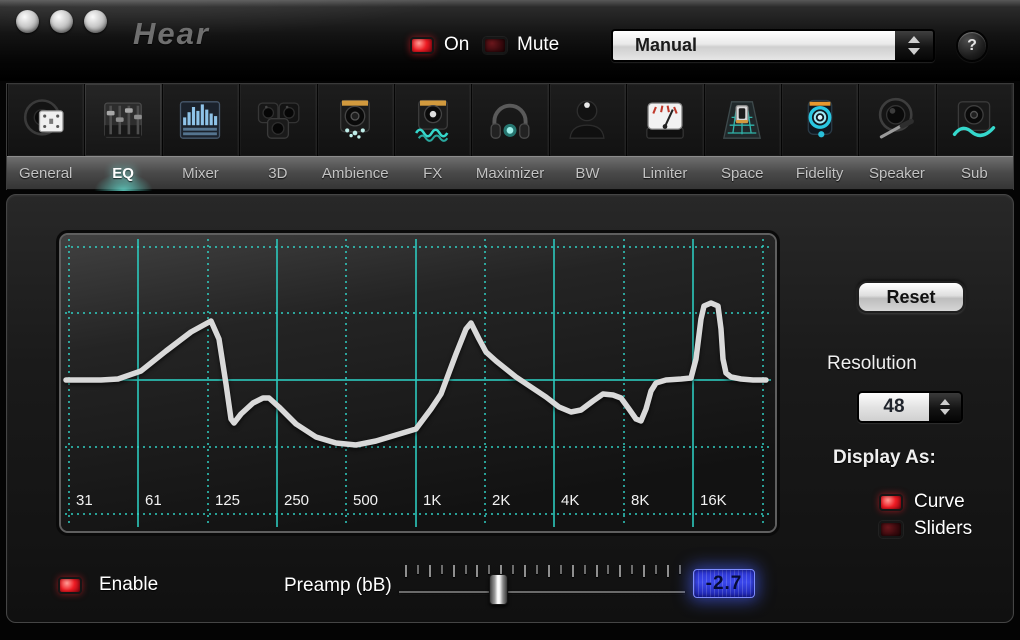  I want to click on tab-label-sub: Sub, so click(974, 173).